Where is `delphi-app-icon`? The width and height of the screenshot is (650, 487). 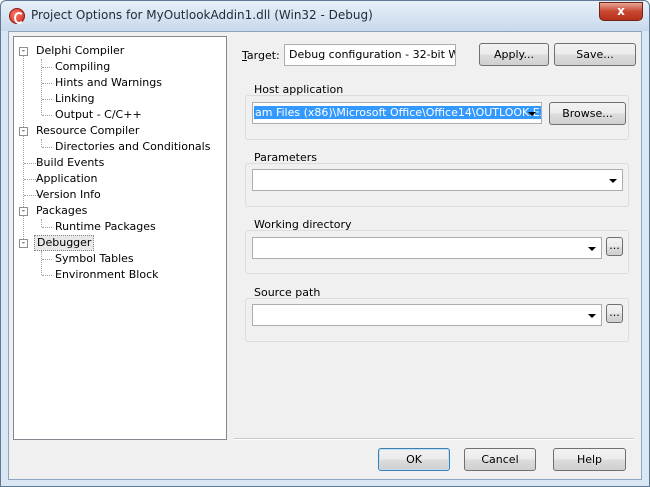 delphi-app-icon is located at coordinates (17, 16).